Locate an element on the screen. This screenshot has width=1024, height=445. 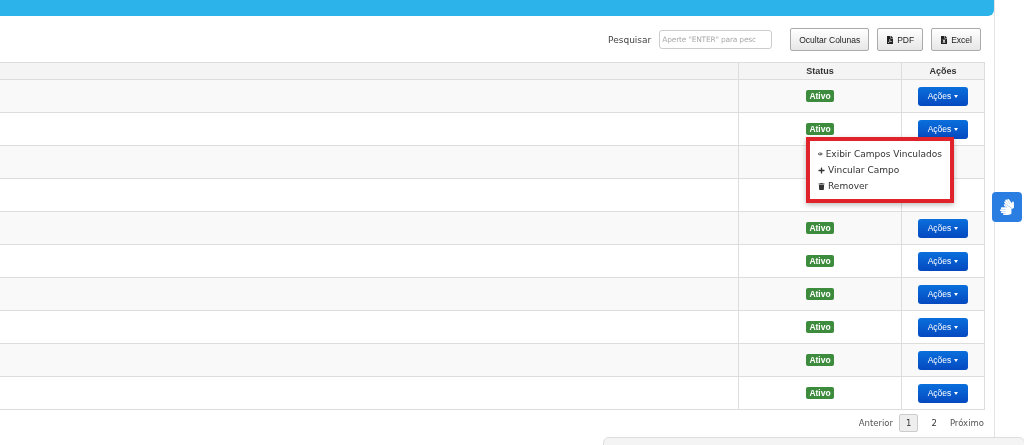
column-header: Status is located at coordinates (820, 71).